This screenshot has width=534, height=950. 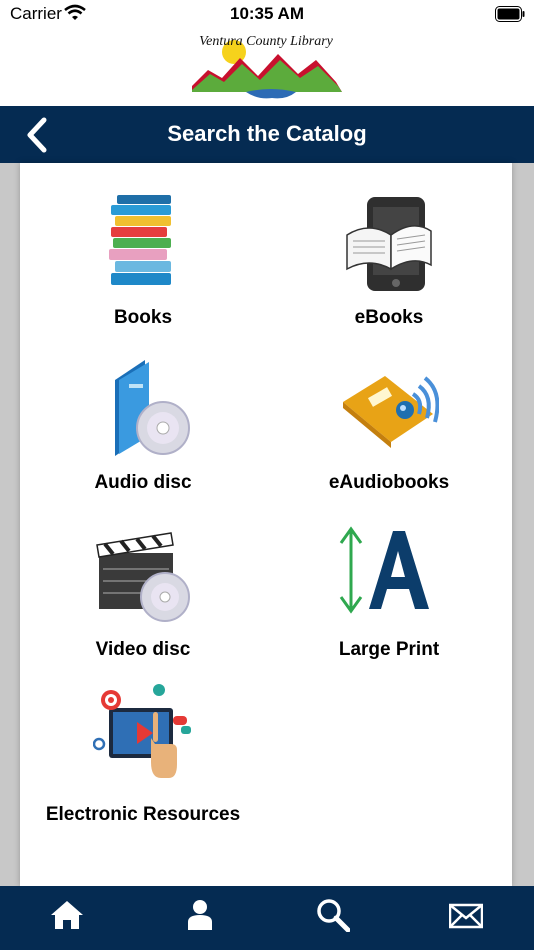 I want to click on eaudiobook-icon, so click(x=391, y=412).